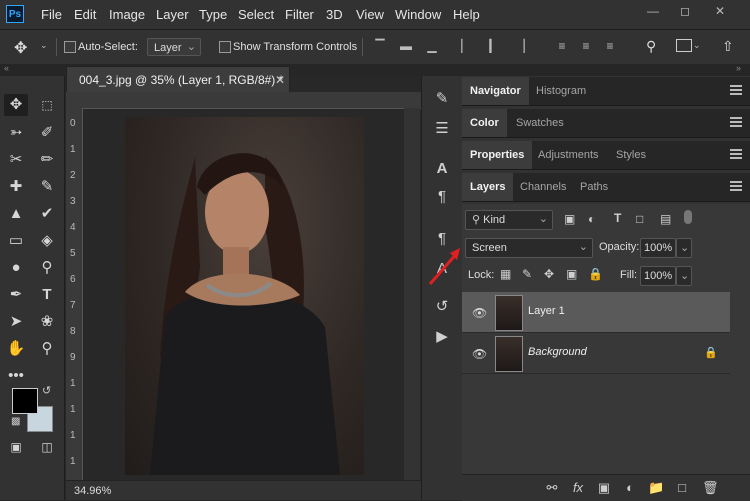 This screenshot has width=750, height=501. What do you see at coordinates (466, 14) in the screenshot?
I see `menu-help: Help` at bounding box center [466, 14].